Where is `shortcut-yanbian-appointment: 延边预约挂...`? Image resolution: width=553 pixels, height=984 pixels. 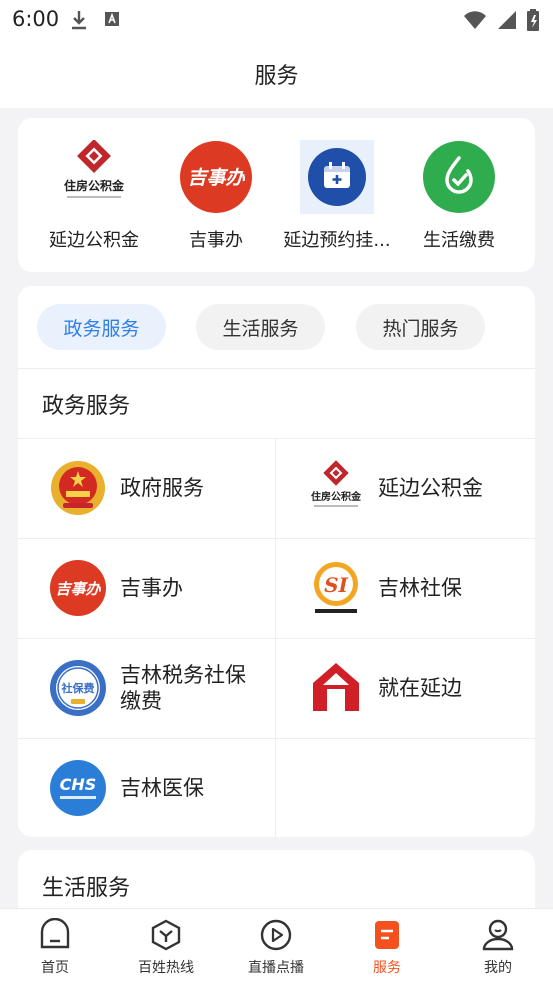
shortcut-yanbian-appointment: 延边预约挂... is located at coordinates (337, 196).